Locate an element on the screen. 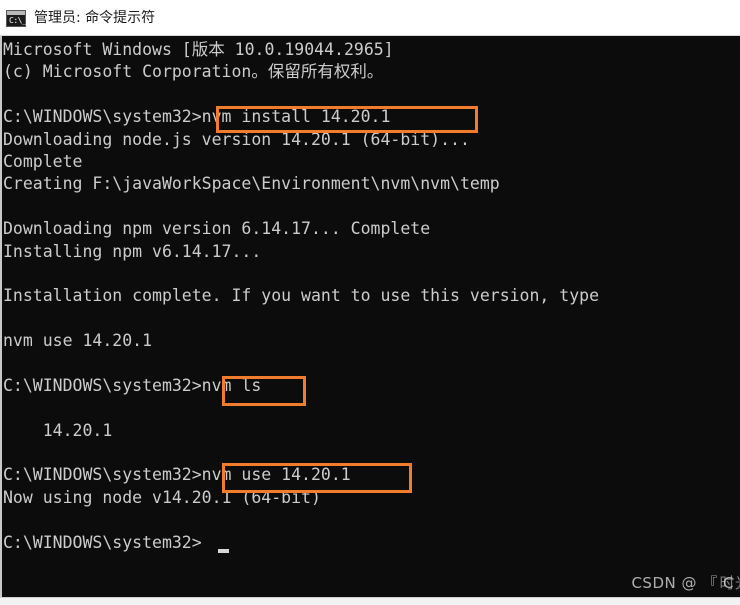 The height and width of the screenshot is (605, 740). console-line: nvm use 14.20.1 is located at coordinates (78, 341).